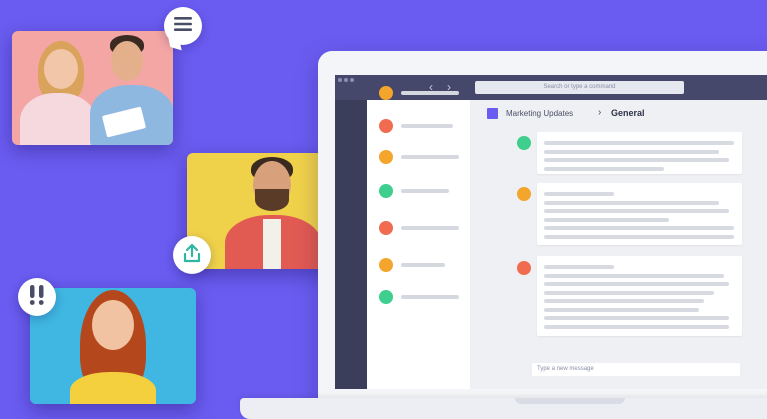  I want to click on laptop-notch, so click(570, 401).